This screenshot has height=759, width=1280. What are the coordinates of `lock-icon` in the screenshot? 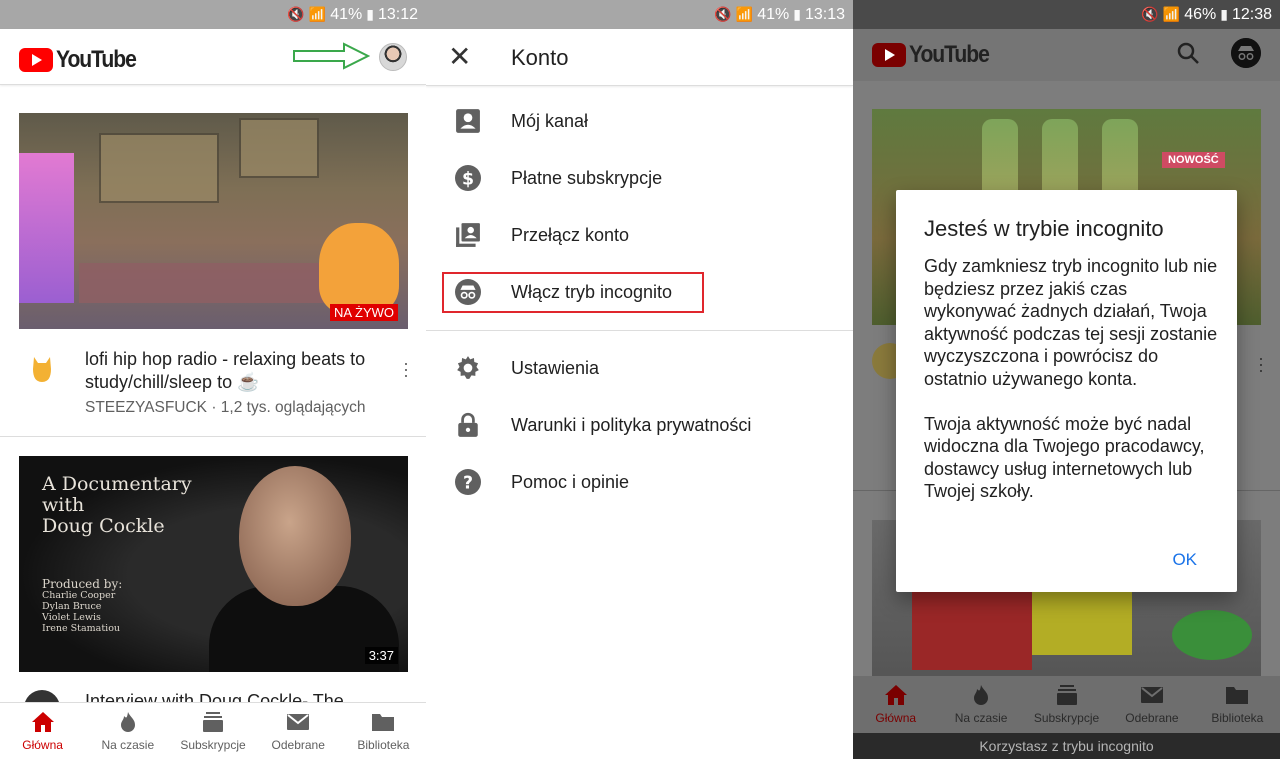 It's located at (468, 424).